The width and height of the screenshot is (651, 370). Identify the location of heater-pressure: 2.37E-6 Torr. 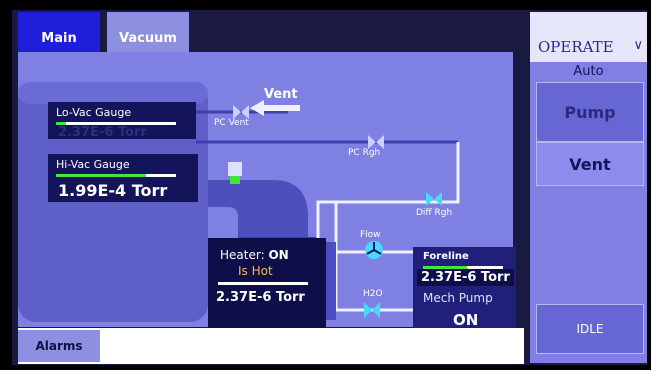
(260, 297).